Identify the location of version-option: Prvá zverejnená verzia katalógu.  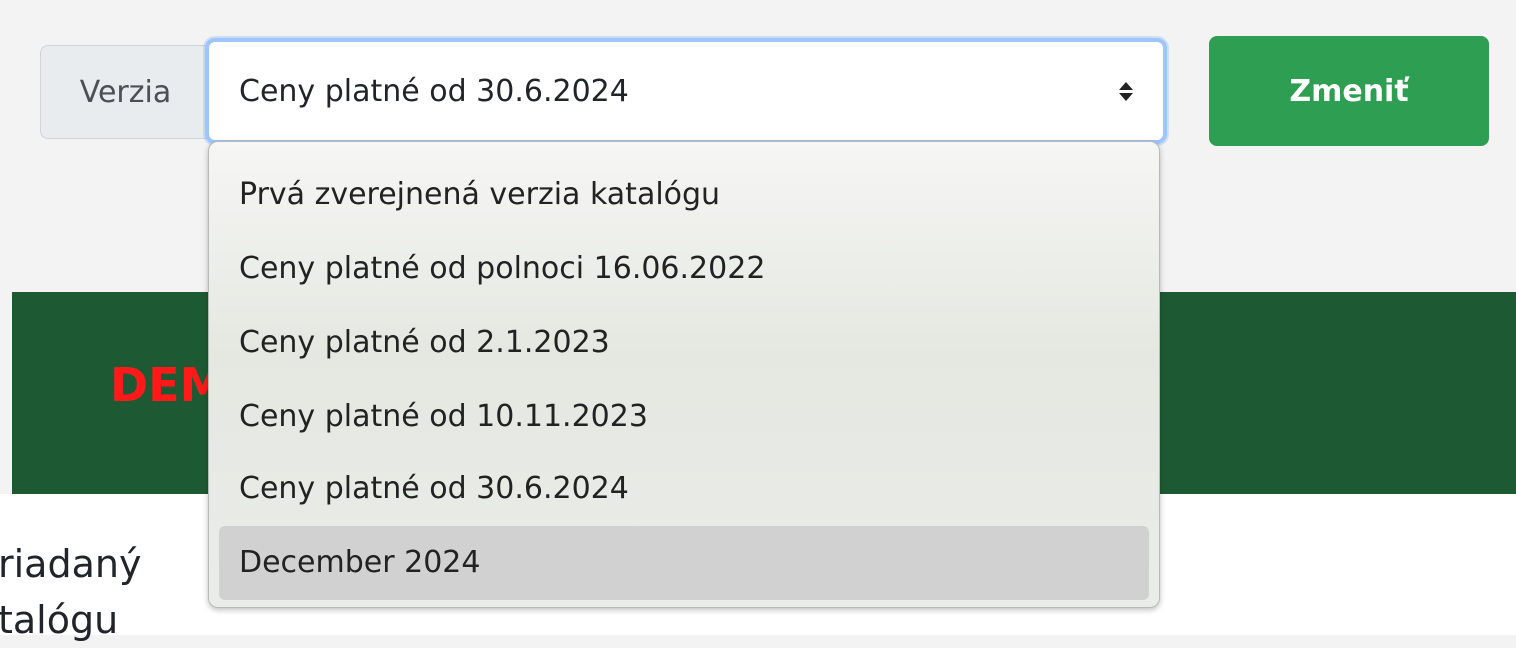
(684, 195).